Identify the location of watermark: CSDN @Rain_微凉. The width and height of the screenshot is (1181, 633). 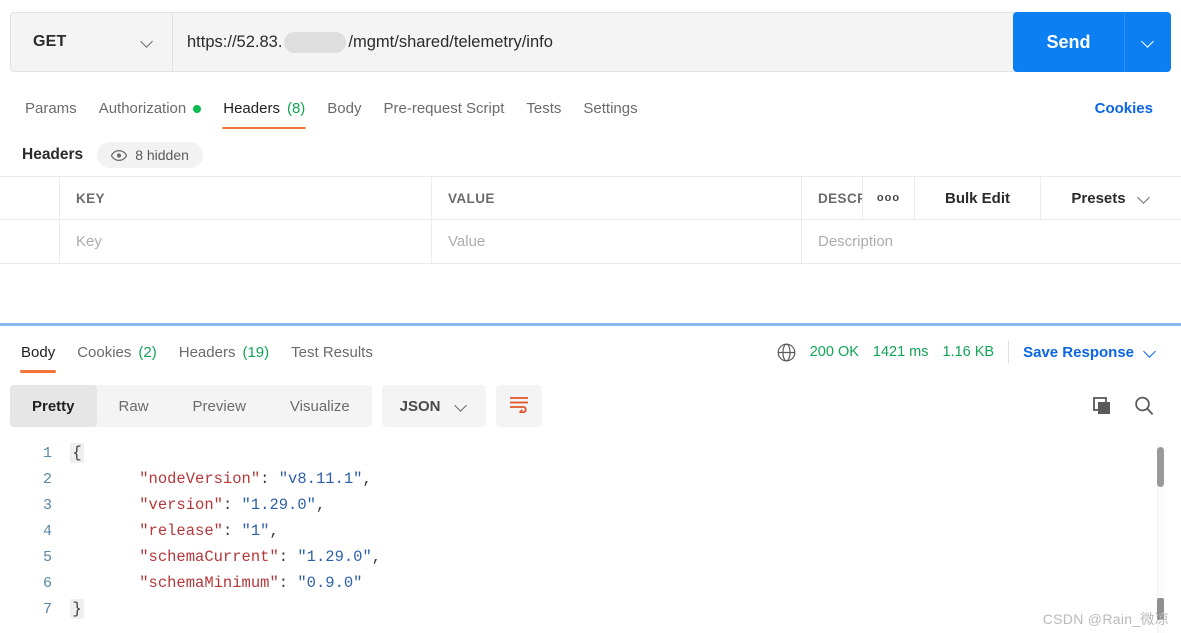
(1105, 619).